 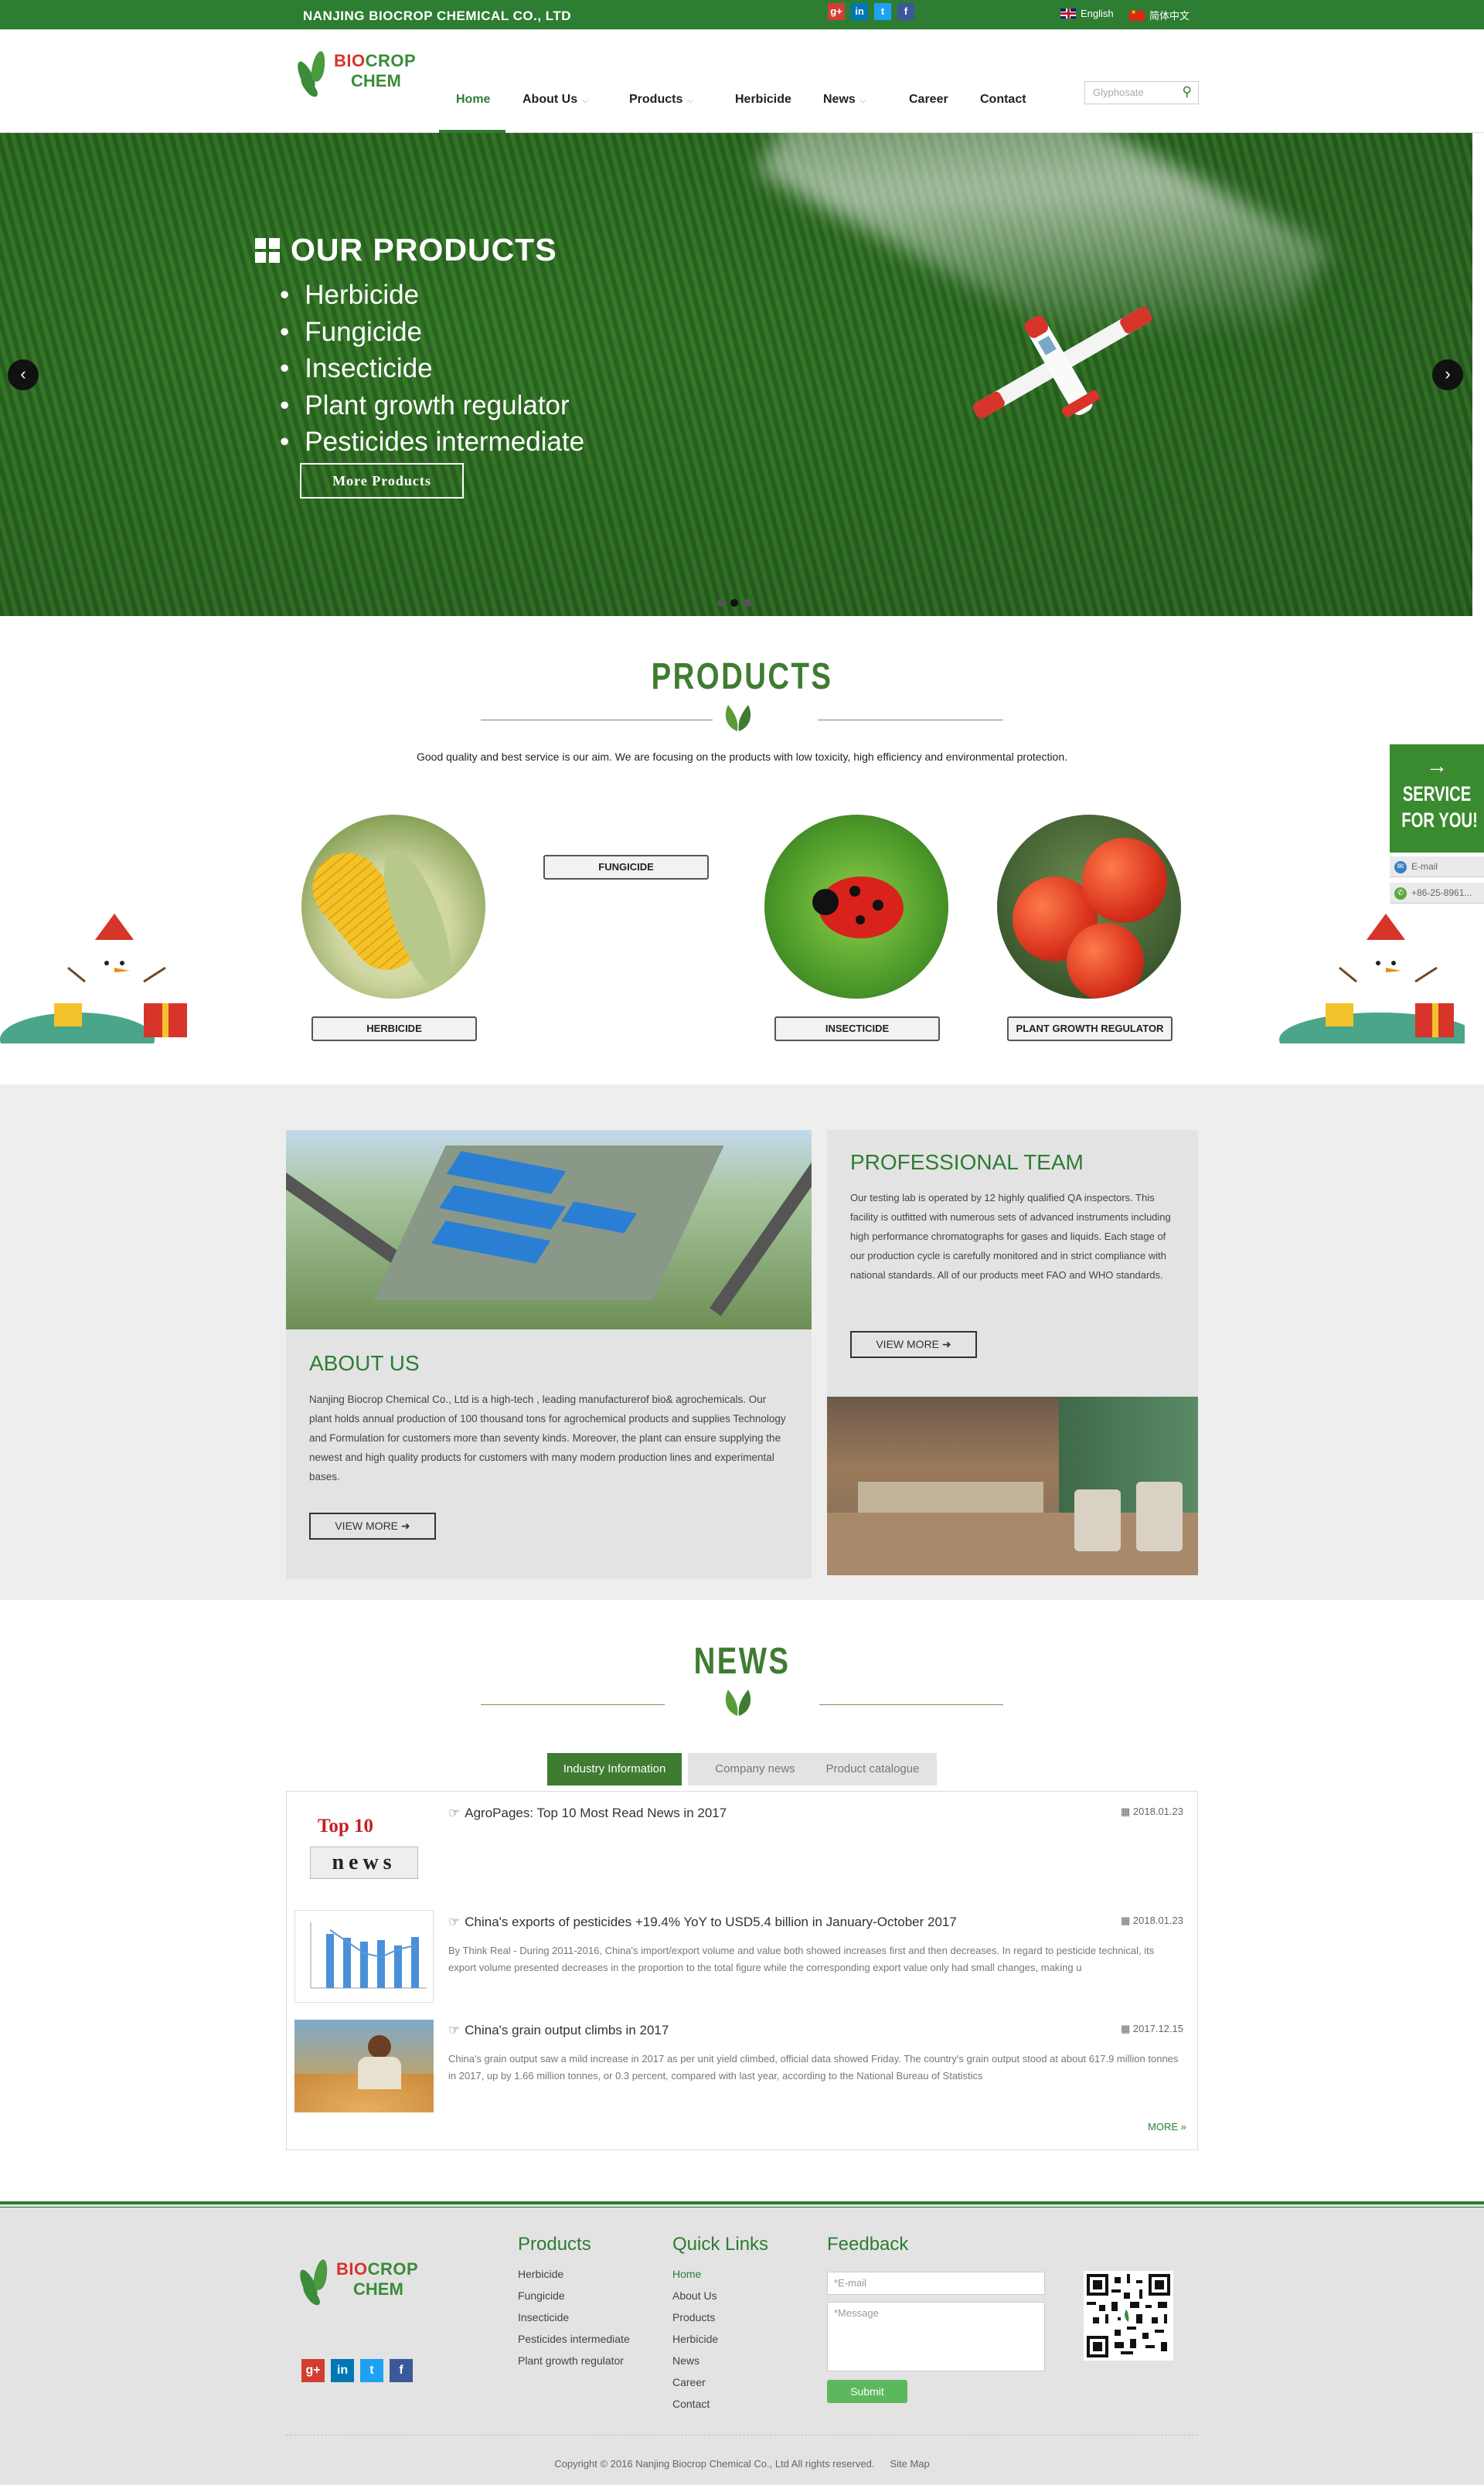 I want to click on logo: BIOCROP CHEM, so click(x=363, y=72).